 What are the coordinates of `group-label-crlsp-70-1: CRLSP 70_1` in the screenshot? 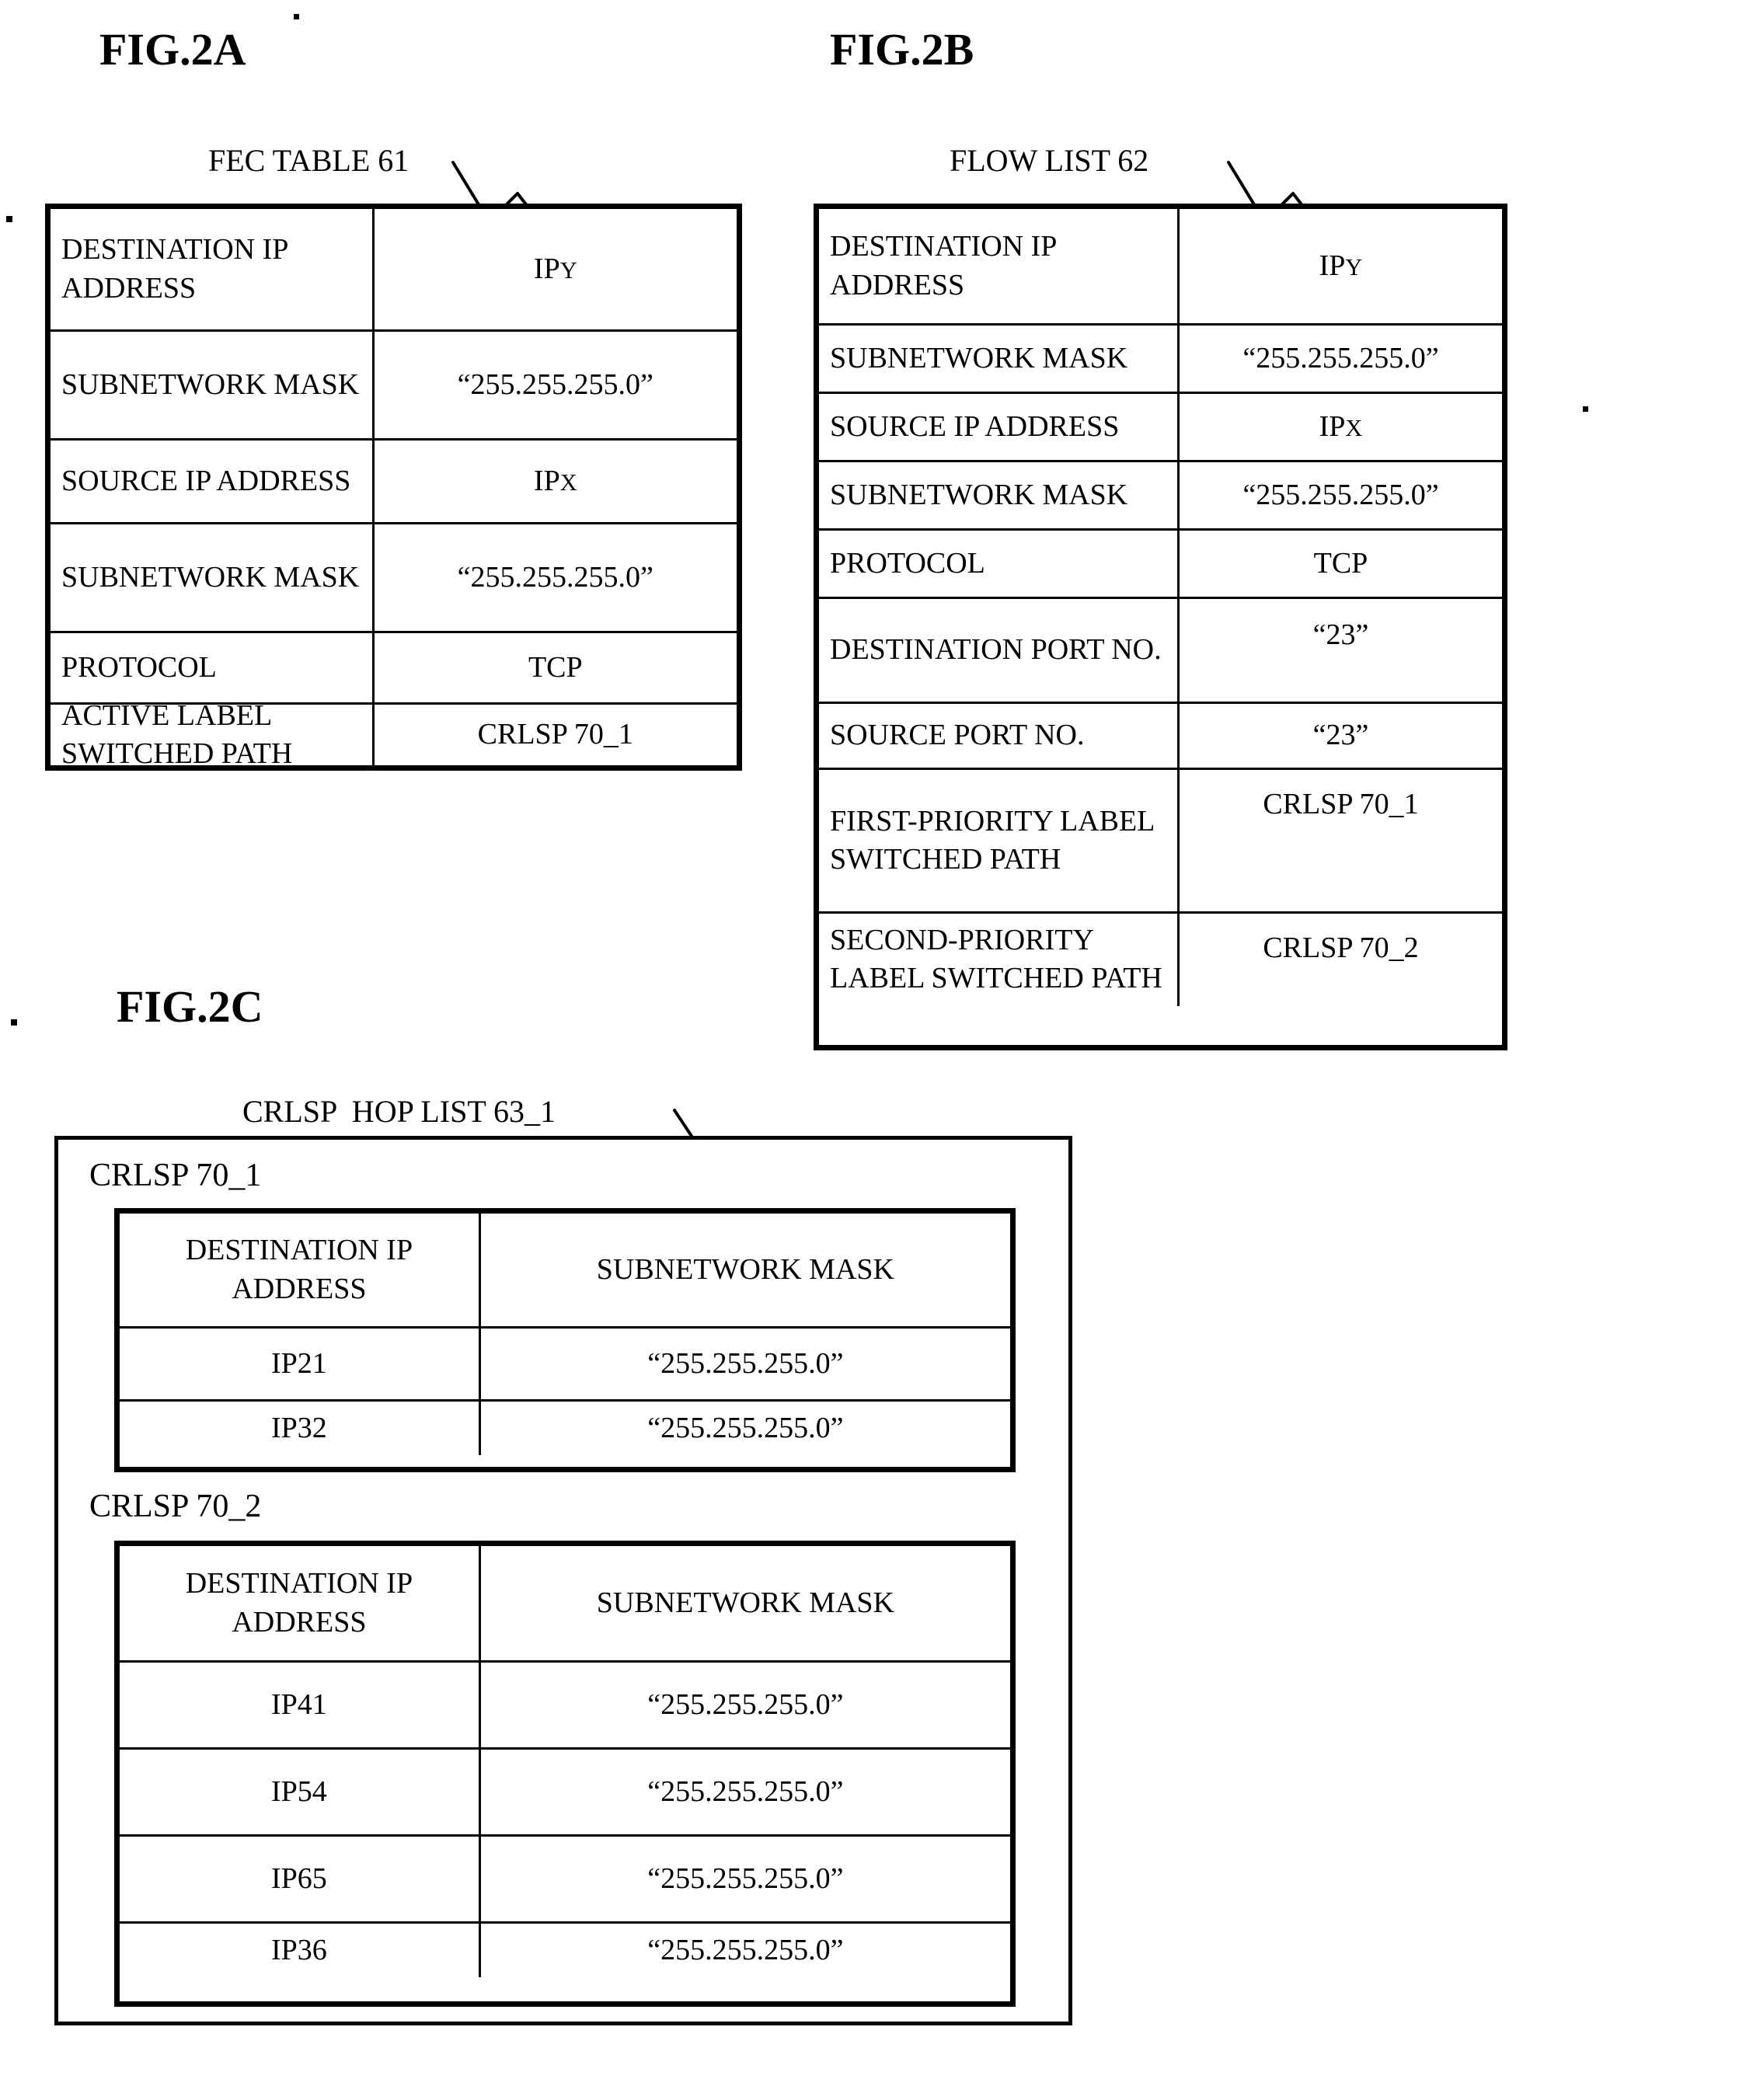 It's located at (175, 1175).